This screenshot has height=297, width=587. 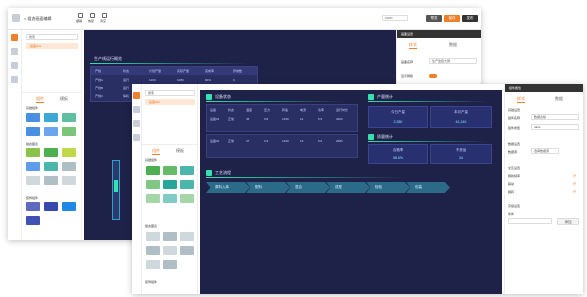 What do you see at coordinates (37, 18) in the screenshot?
I see `back-title: < 组态画面编辑` at bounding box center [37, 18].